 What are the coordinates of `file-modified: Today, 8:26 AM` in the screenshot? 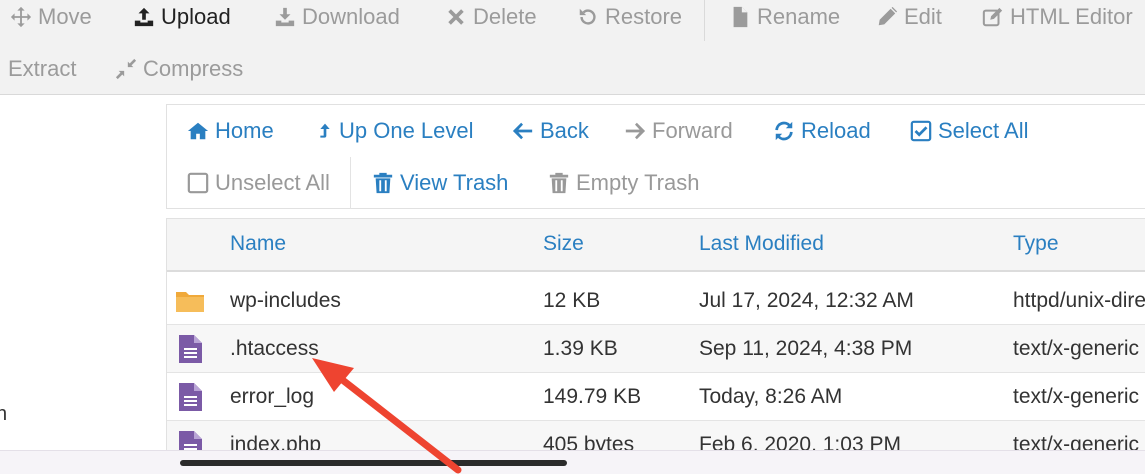 It's located at (771, 396).